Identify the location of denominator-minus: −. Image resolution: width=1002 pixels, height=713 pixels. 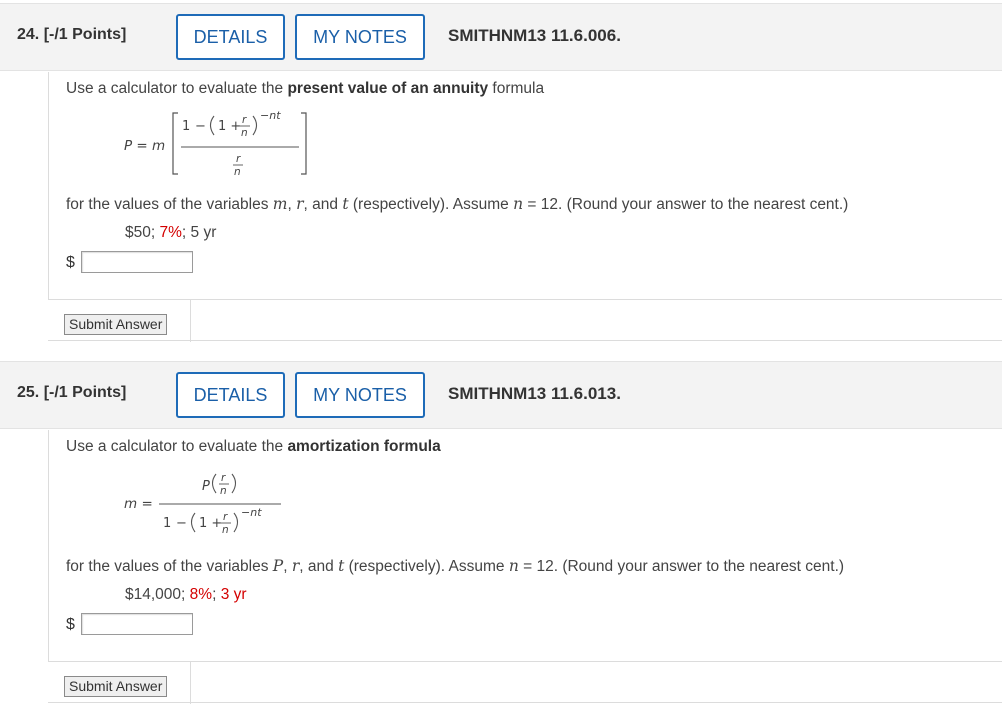
(181, 523).